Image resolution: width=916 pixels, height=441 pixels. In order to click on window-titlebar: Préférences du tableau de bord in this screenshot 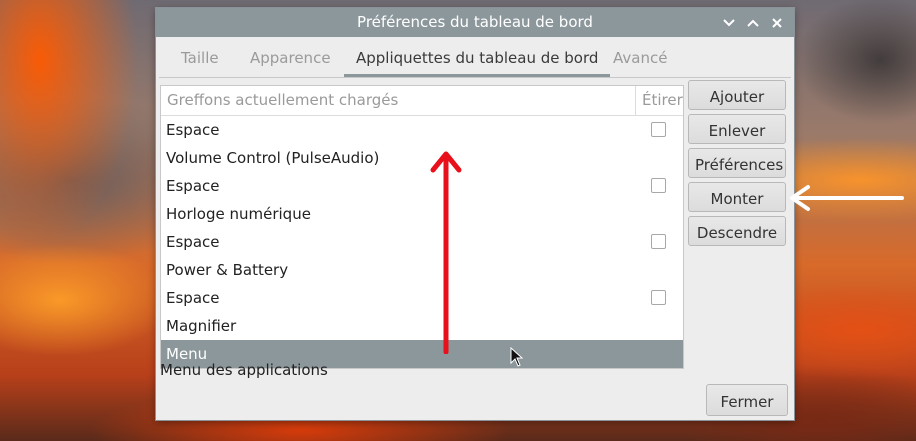, I will do `click(475, 22)`.